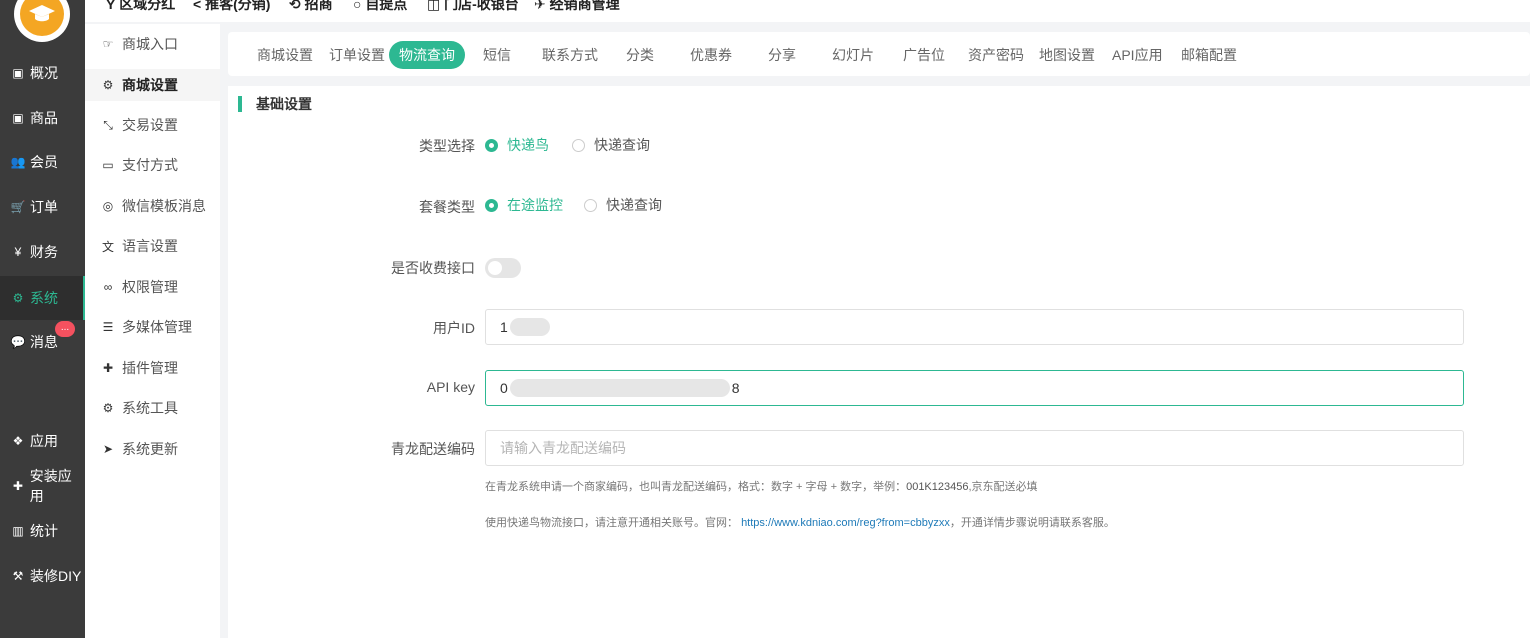 This screenshot has width=1530, height=638. I want to click on sidebar-item-members: 👥 会员, so click(42, 162).